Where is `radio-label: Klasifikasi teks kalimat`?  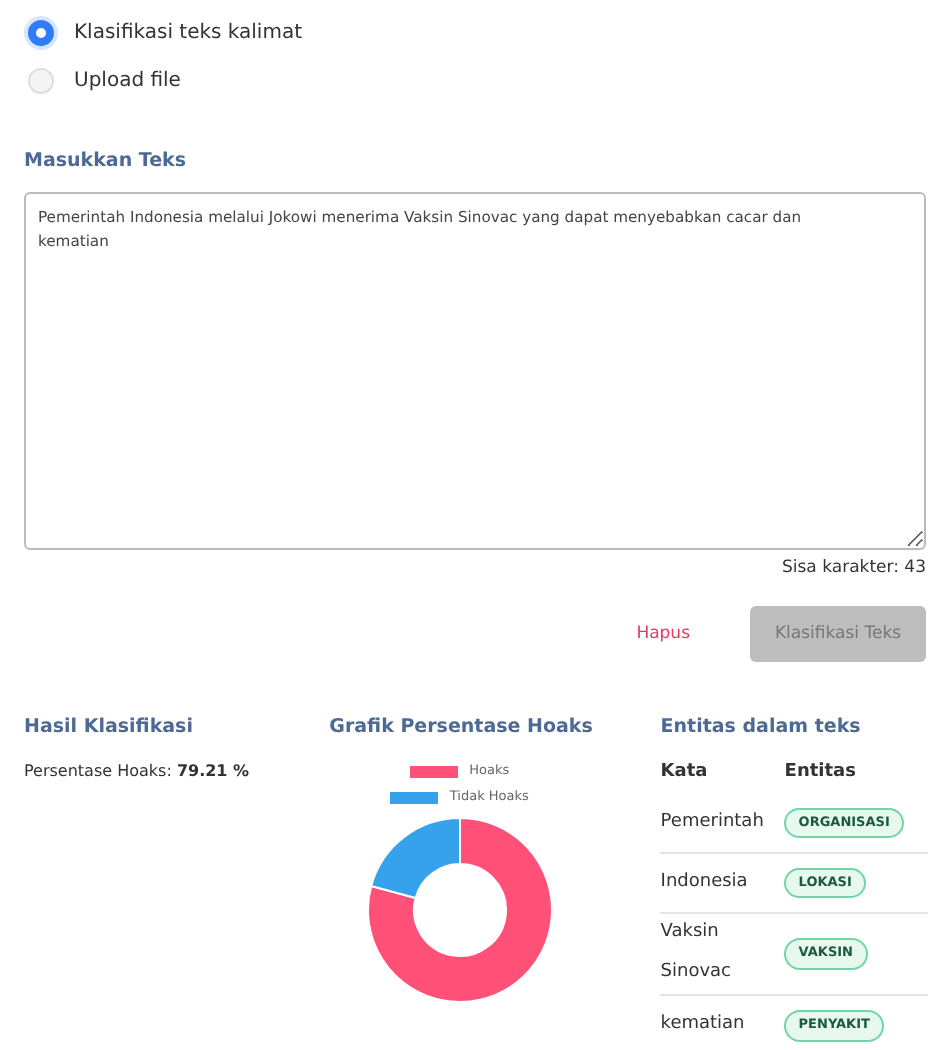 radio-label: Klasifikasi teks kalimat is located at coordinates (188, 32).